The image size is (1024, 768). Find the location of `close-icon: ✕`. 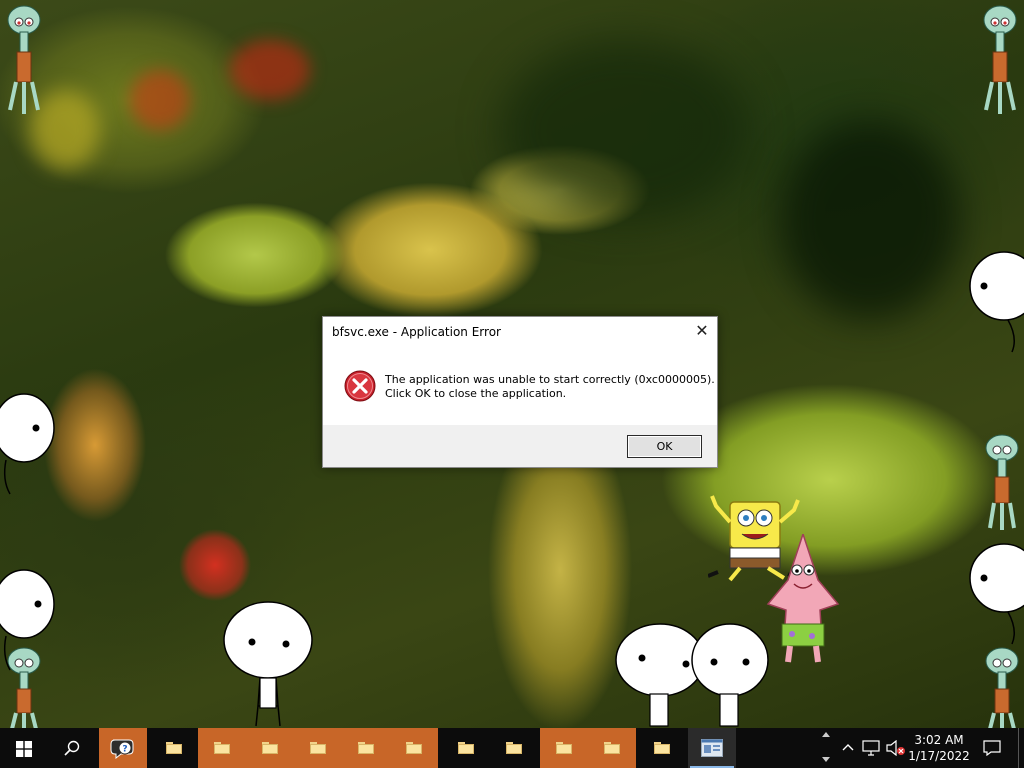

close-icon: ✕ is located at coordinates (702, 331).